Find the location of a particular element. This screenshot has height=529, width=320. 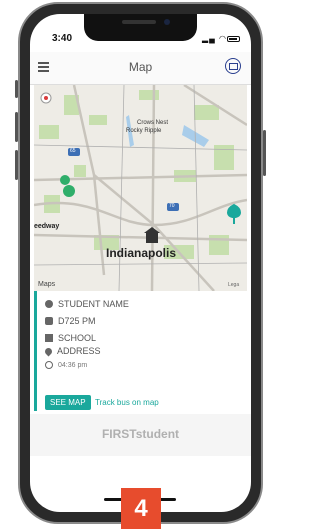

time-row: 04:36 pm is located at coordinates (66, 365).